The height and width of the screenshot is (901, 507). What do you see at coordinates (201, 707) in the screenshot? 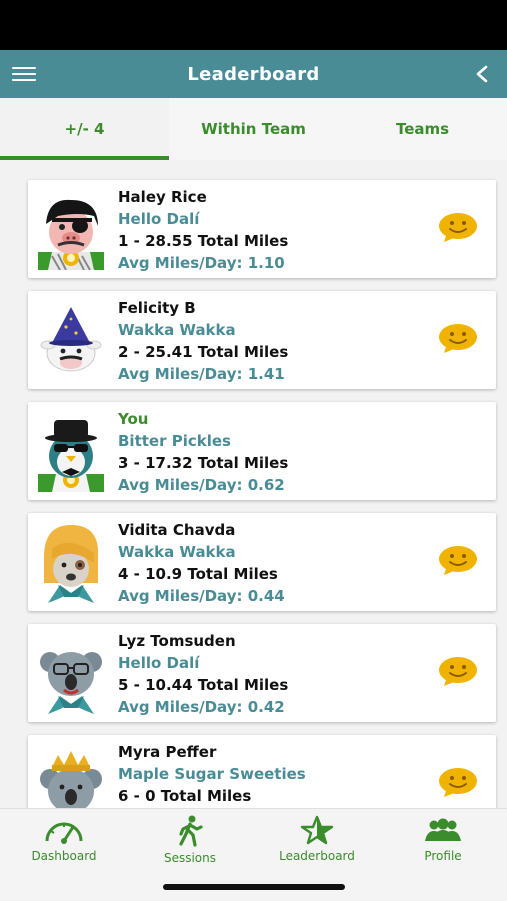
I see `avg-miles-per-day: Avg Miles/Day: 0.42` at bounding box center [201, 707].